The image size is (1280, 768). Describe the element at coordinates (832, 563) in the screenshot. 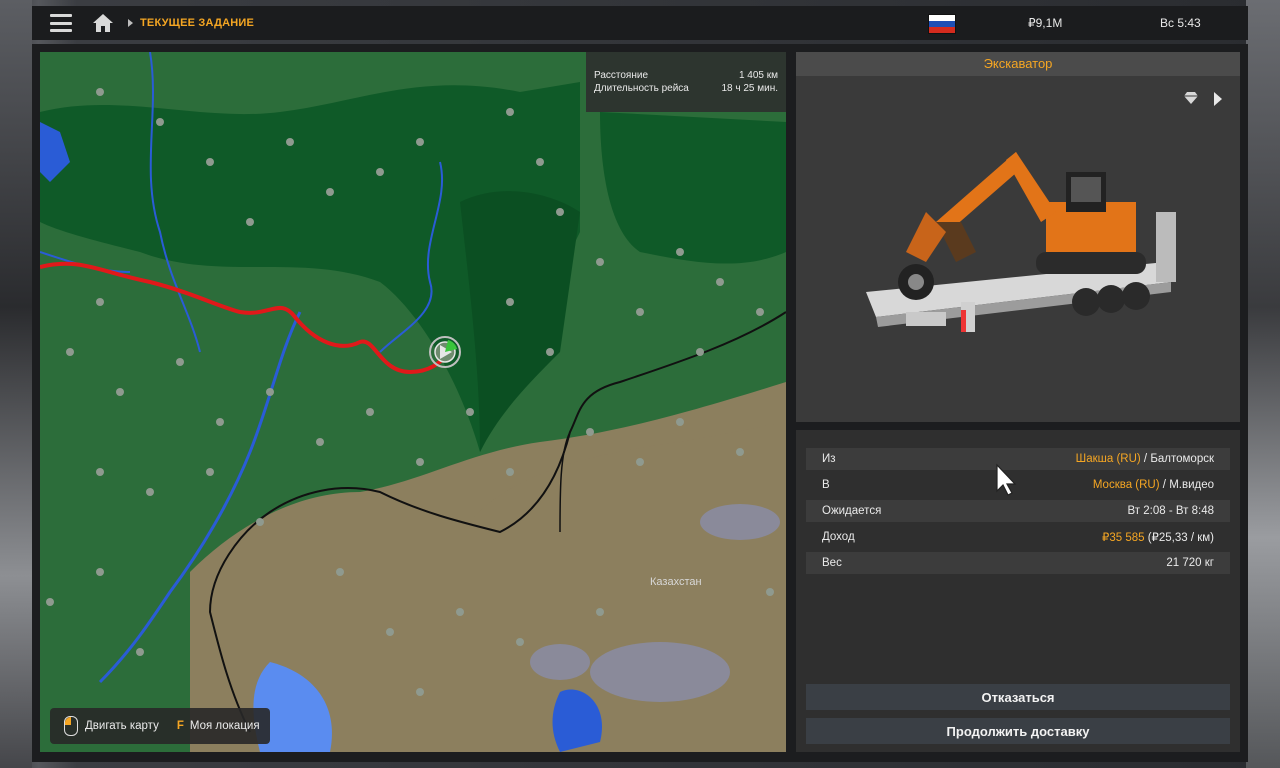

I see `weight-label: Вес` at that location.